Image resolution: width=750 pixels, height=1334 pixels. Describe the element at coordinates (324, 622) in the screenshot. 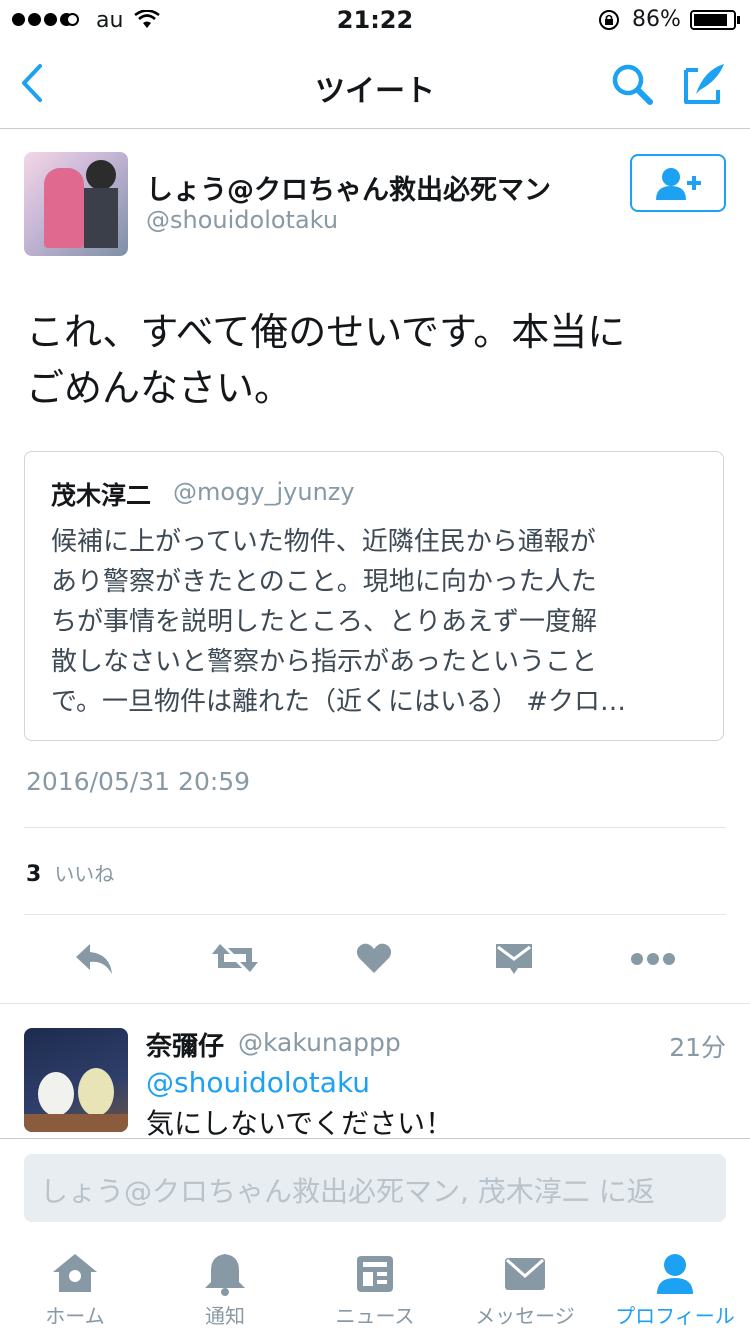

I see `quoted-line: ちが事情を説明したところ、とりあえず一度解` at that location.